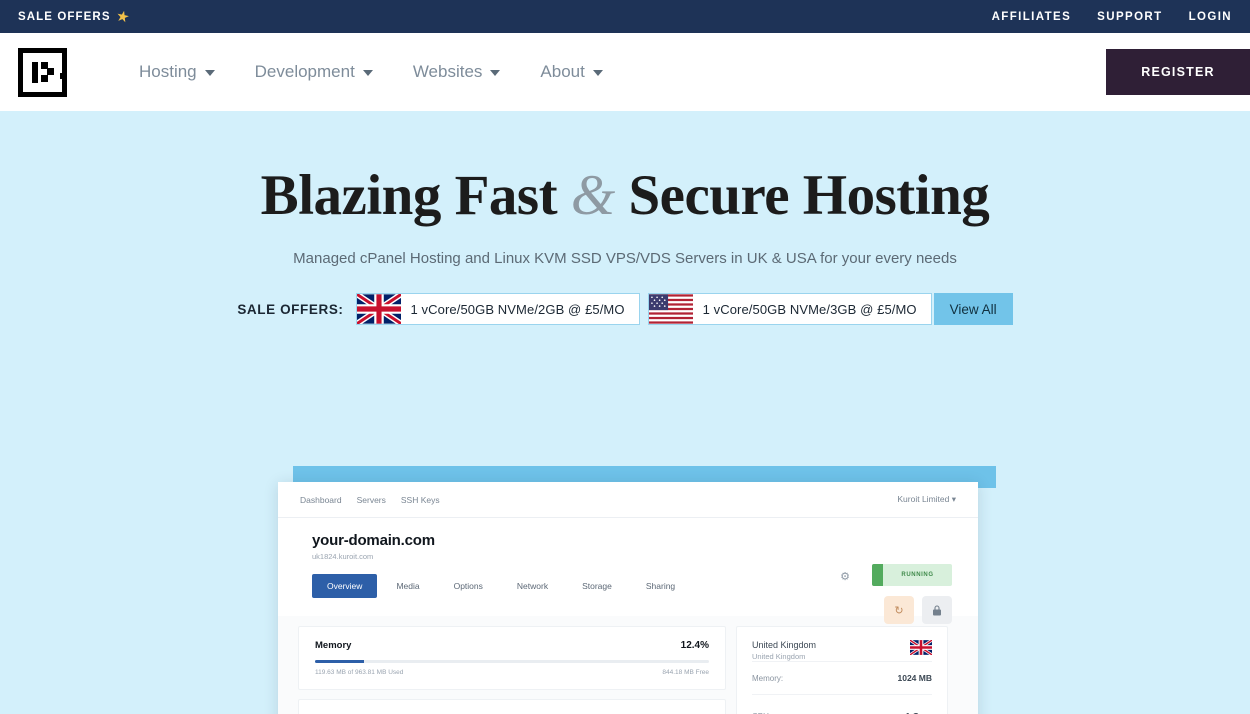 The height and width of the screenshot is (714, 1250). Describe the element at coordinates (415, 195) in the screenshot. I see `hero-title-part1: Blazing Fast` at that location.